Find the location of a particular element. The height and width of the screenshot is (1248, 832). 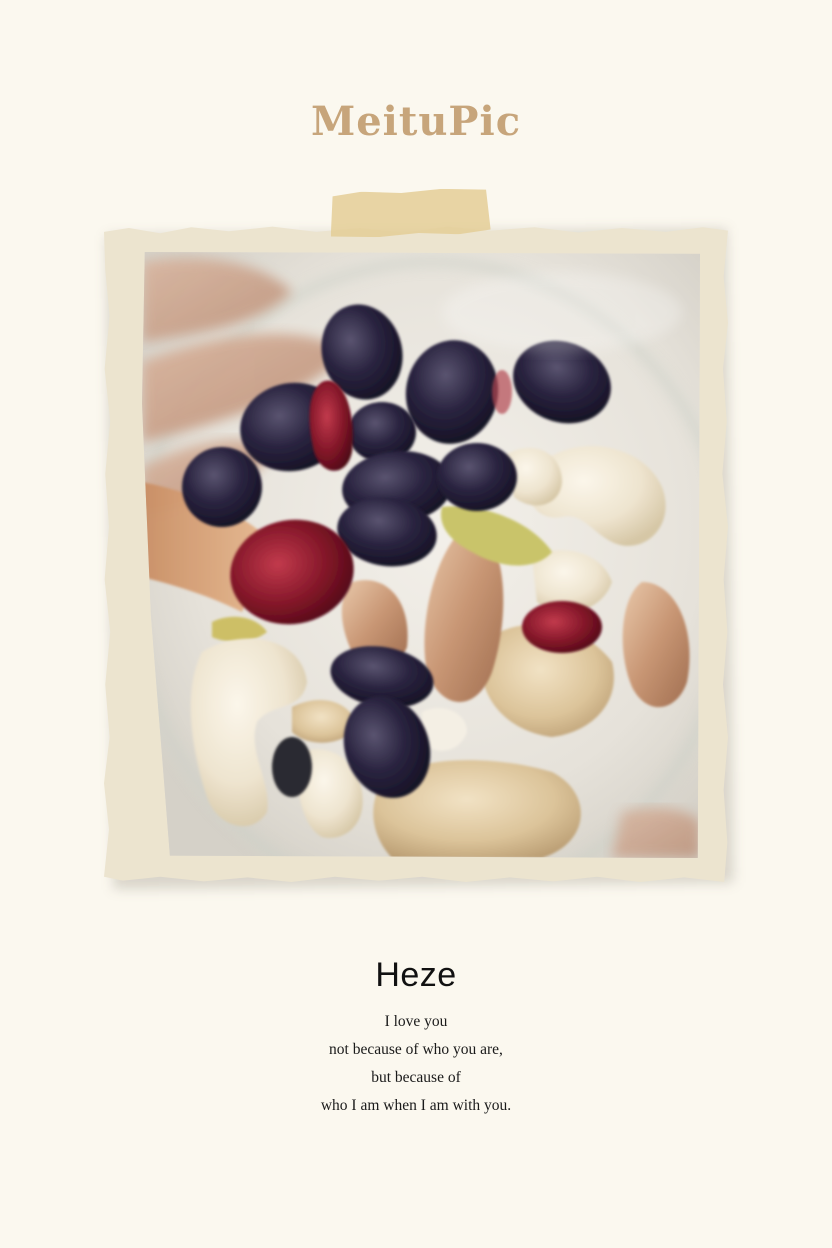

brand-logo-text: MeituPic is located at coordinates (416, 121).